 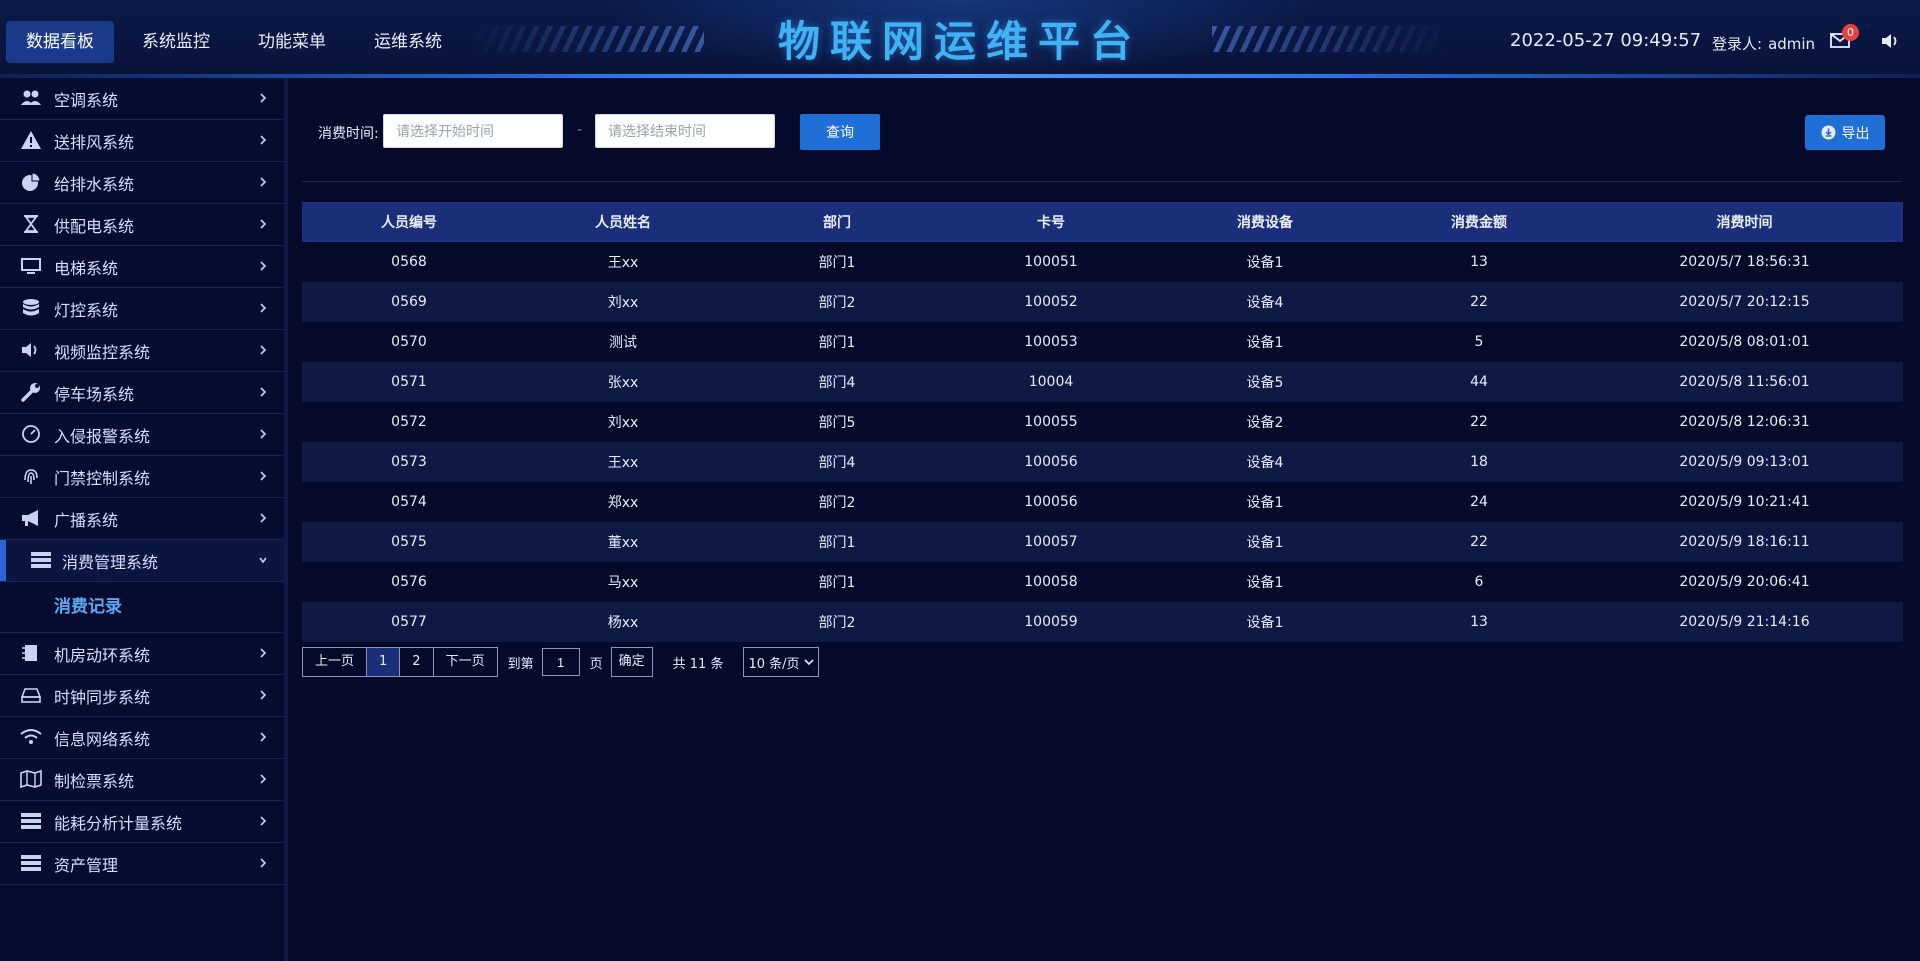 I want to click on table-cell: 100057, so click(x=1051, y=542).